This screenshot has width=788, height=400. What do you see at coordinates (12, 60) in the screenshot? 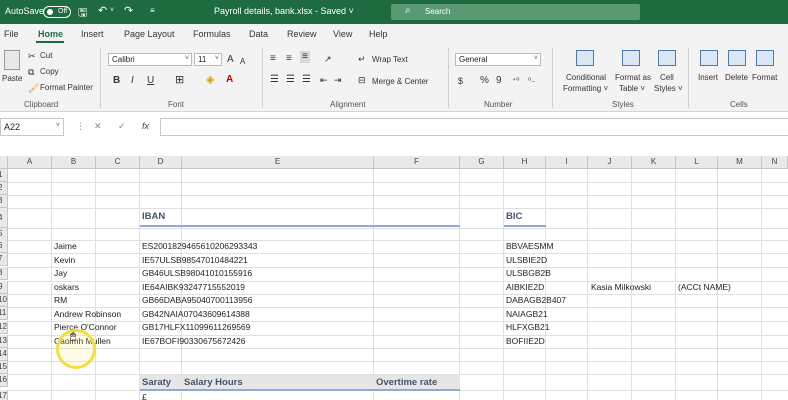
I see `paste-icon` at bounding box center [12, 60].